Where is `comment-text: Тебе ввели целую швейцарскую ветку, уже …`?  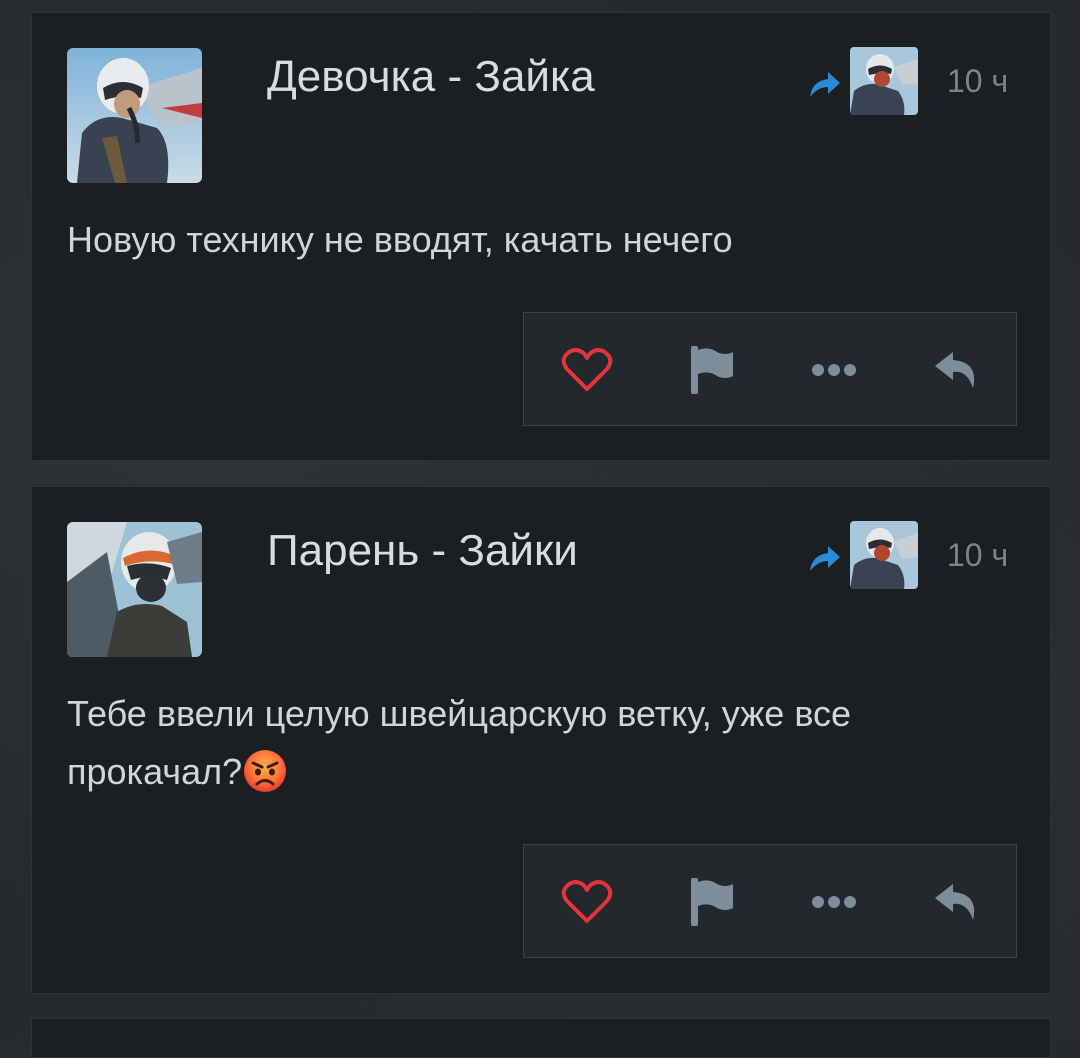
comment-text: Тебе ввели целую швейцарскую ветку, уже … is located at coordinates (542, 743).